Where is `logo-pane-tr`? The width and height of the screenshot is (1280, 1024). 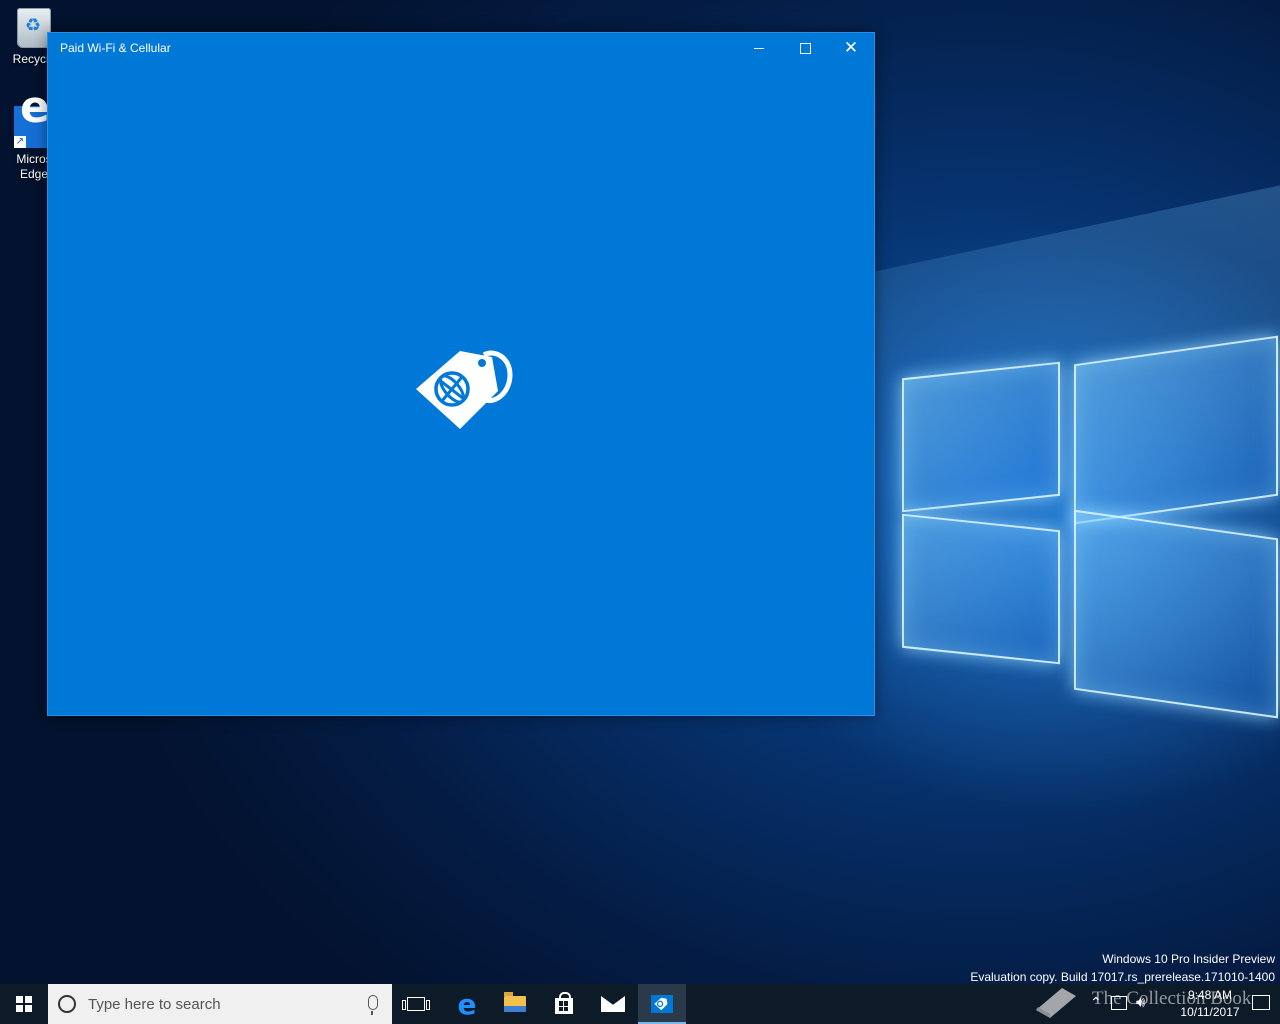
logo-pane-tr is located at coordinates (1176, 430).